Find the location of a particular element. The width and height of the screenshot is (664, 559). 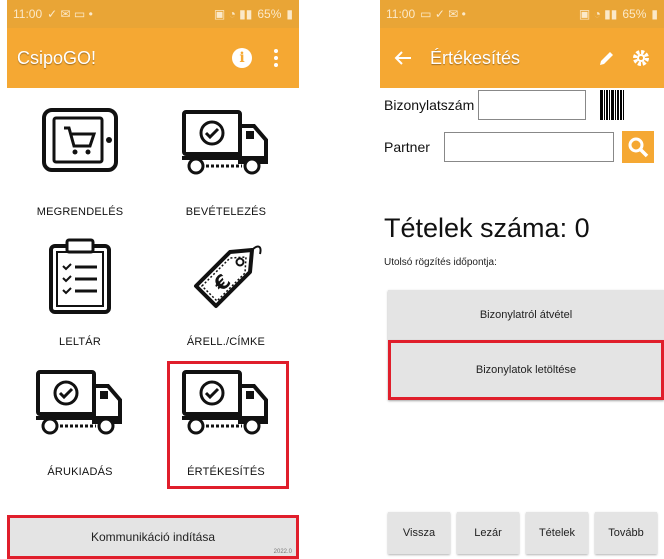

button-label: Lezár is located at coordinates (488, 533).